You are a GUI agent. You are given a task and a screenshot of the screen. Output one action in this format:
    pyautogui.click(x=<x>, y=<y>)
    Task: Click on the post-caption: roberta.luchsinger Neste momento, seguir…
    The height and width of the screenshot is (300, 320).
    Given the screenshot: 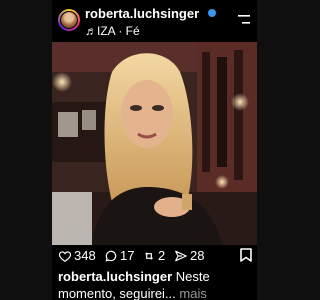 What is the action you would take?
    pyautogui.click(x=156, y=284)
    